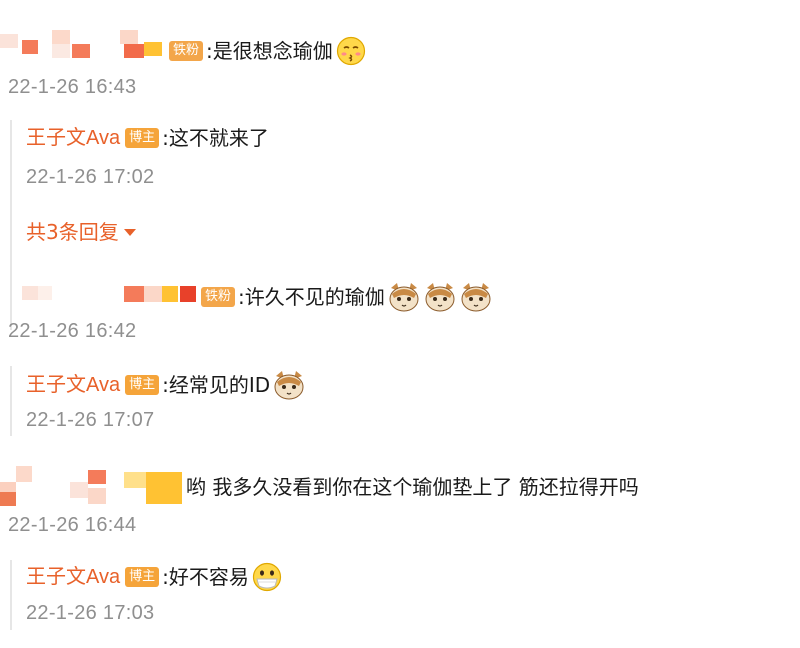 The width and height of the screenshot is (800, 648). Describe the element at coordinates (205, 577) in the screenshot. I see `reply-text: :好不容易` at that location.